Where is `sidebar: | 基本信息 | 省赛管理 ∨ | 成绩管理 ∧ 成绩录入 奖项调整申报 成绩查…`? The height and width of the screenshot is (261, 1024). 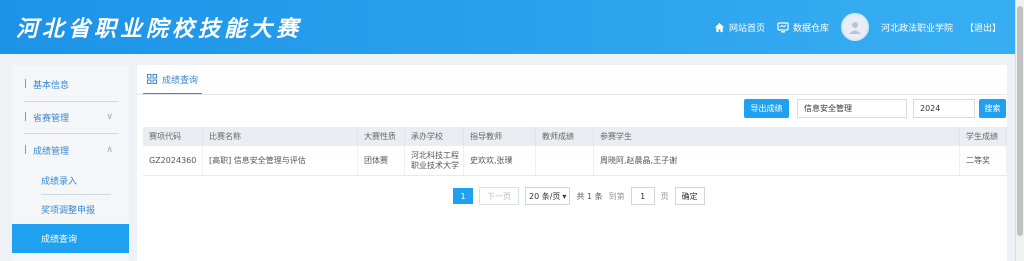
sidebar: | 基本信息 | 省赛管理 ∨ | 成绩管理 ∧ 成绩录入 奖项调整申报 成绩查… is located at coordinates (70, 163).